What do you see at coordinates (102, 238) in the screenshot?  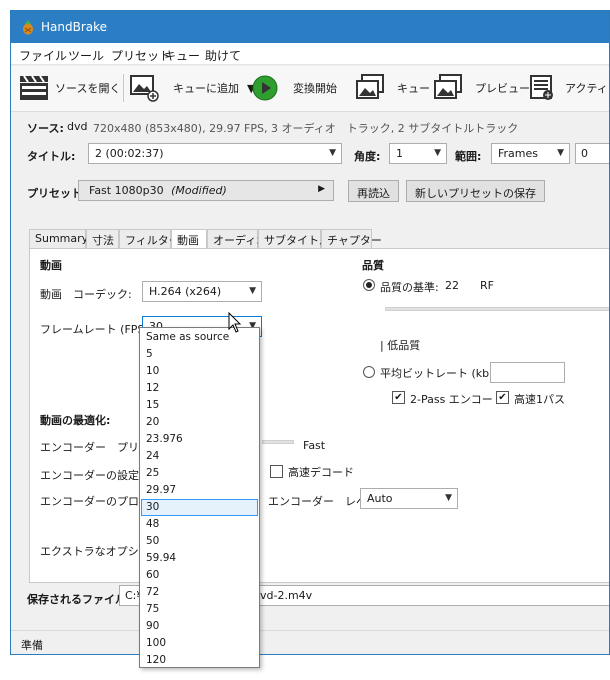 I see `tab-dimensions: 寸法` at bounding box center [102, 238].